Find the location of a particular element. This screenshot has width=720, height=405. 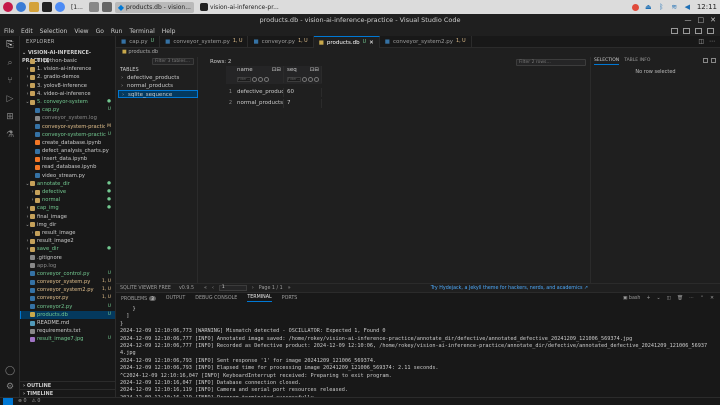

explorer-icon: ⎘ is located at coordinates (10, 45).